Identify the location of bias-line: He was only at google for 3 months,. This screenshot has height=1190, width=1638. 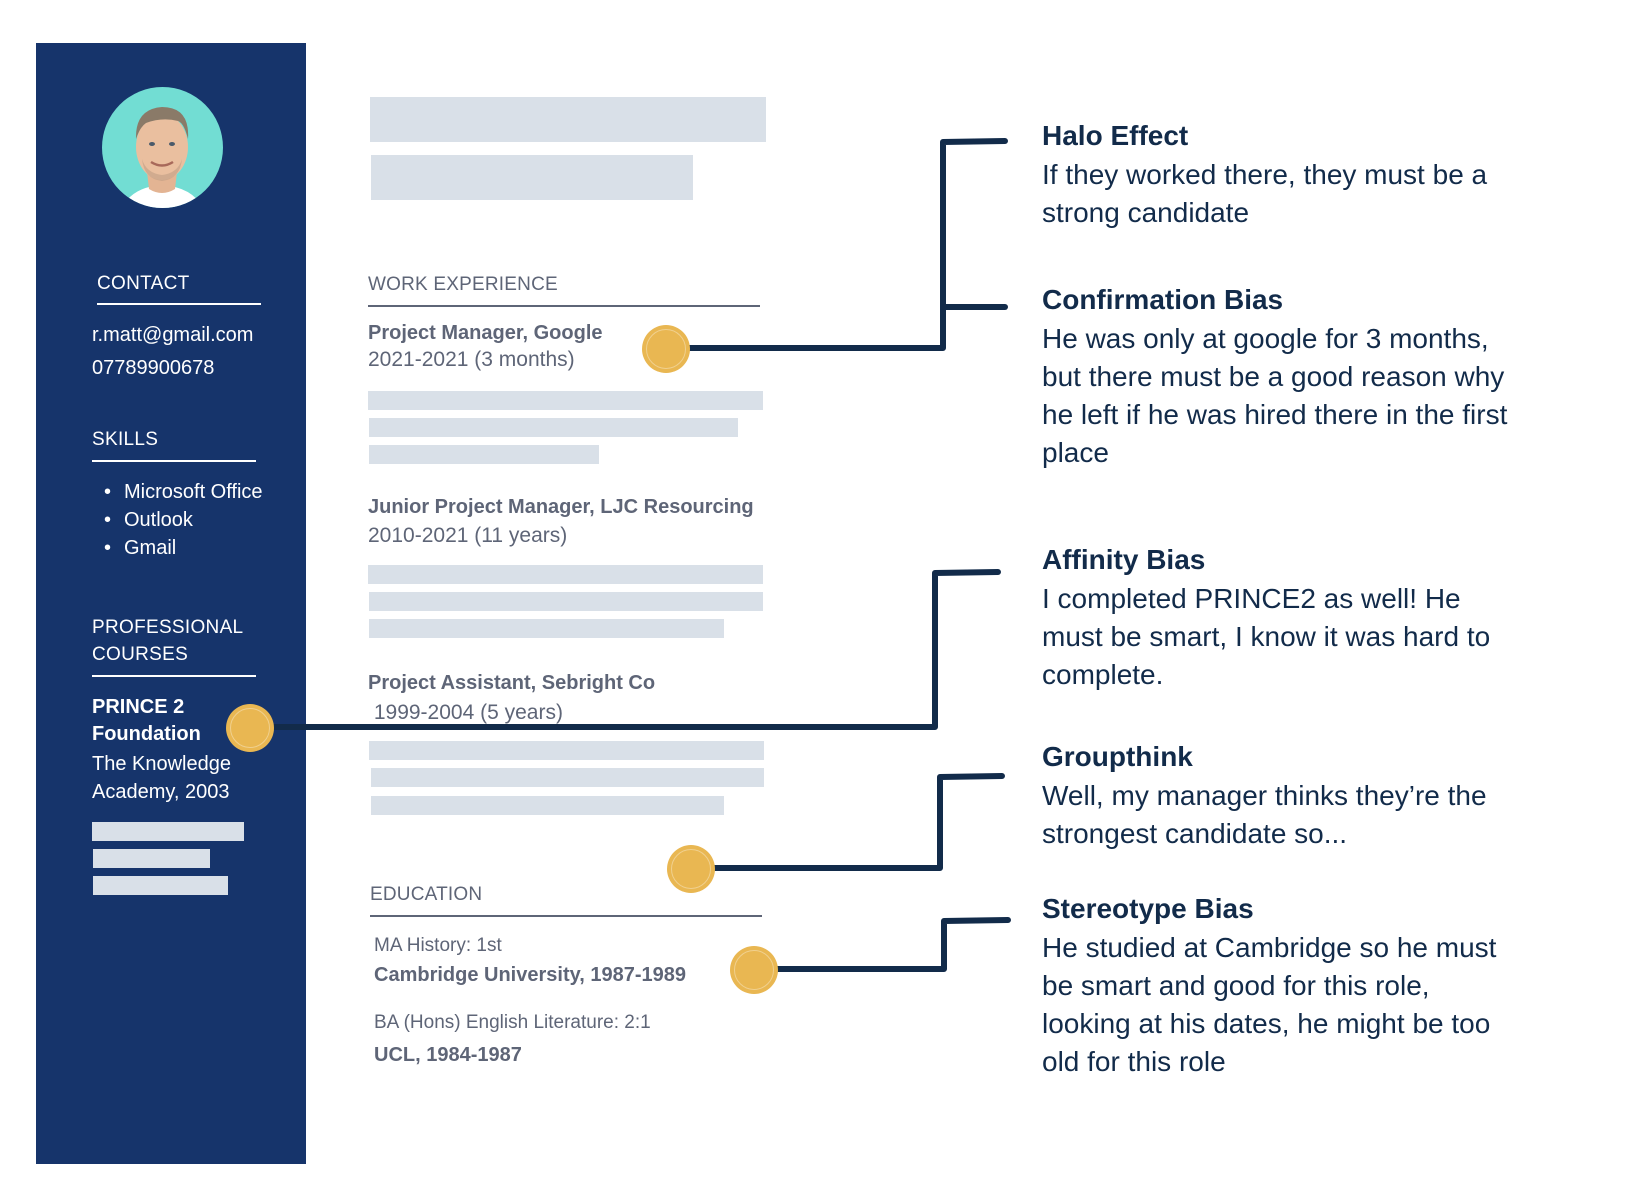
(1265, 338).